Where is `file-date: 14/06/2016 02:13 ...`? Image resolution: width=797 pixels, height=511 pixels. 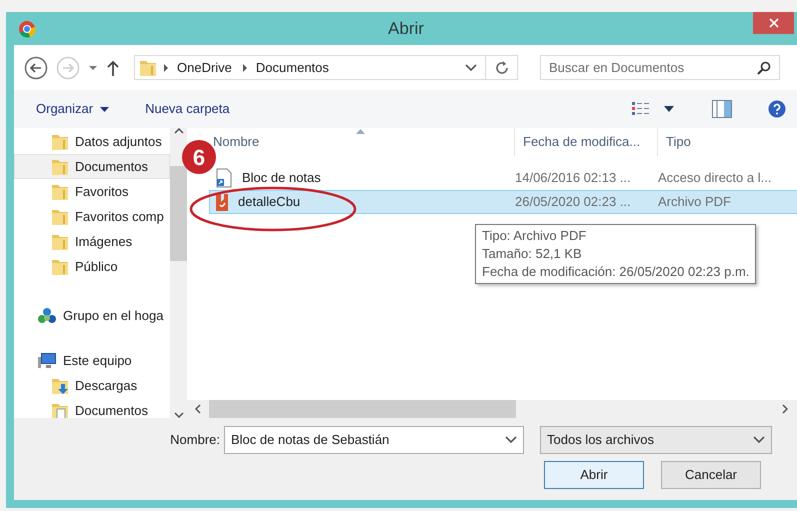
file-date: 14/06/2016 02:13 ... is located at coordinates (573, 178).